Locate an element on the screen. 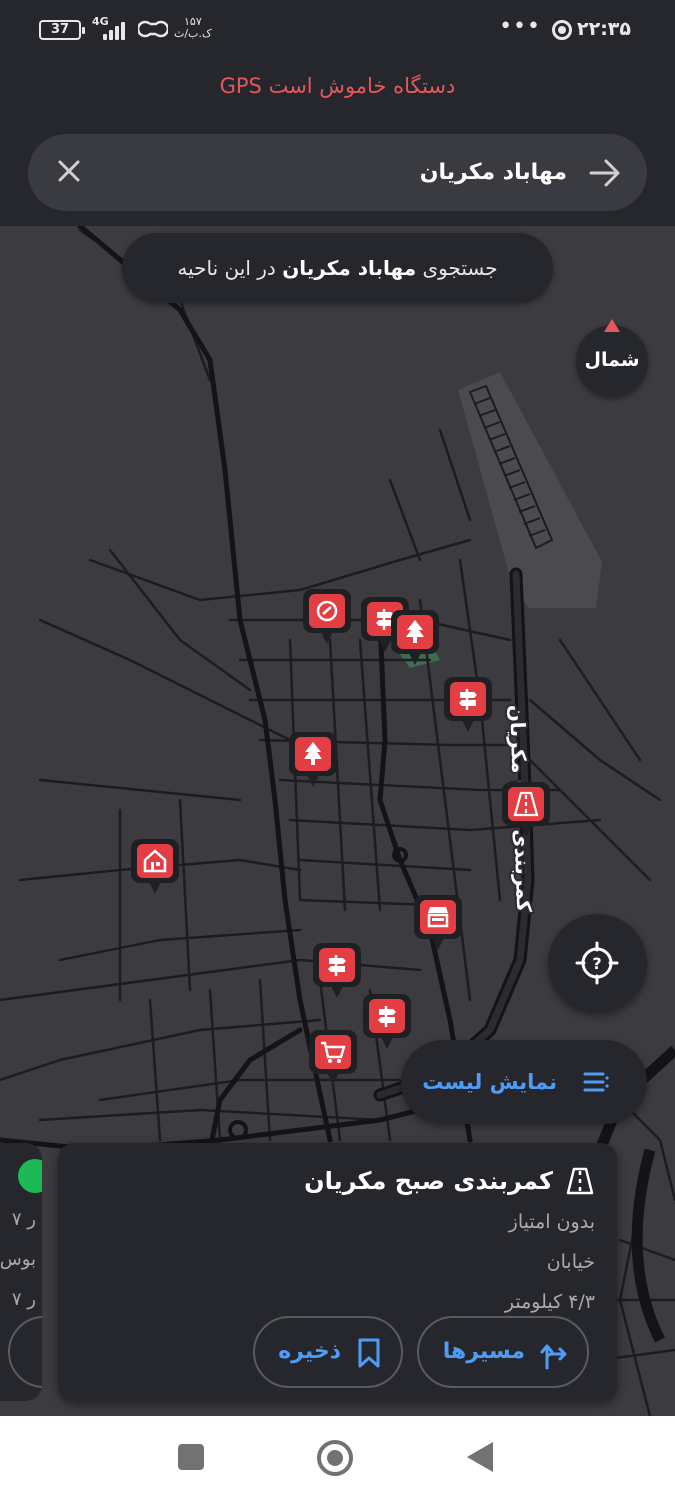  save-button: ذخیره is located at coordinates (328, 1352).